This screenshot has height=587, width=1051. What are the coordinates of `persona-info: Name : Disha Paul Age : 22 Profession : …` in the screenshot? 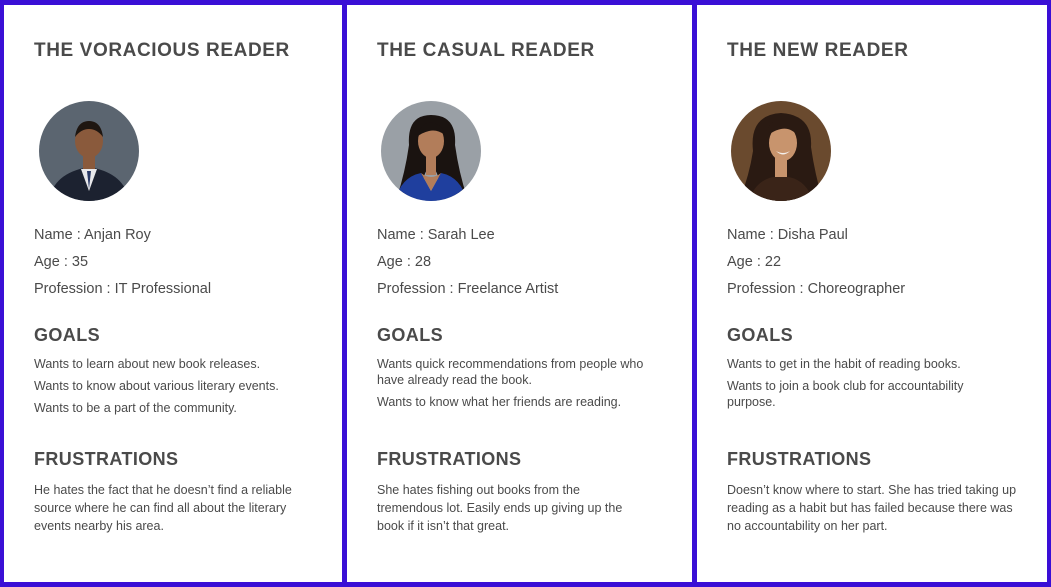 It's located at (816, 262).